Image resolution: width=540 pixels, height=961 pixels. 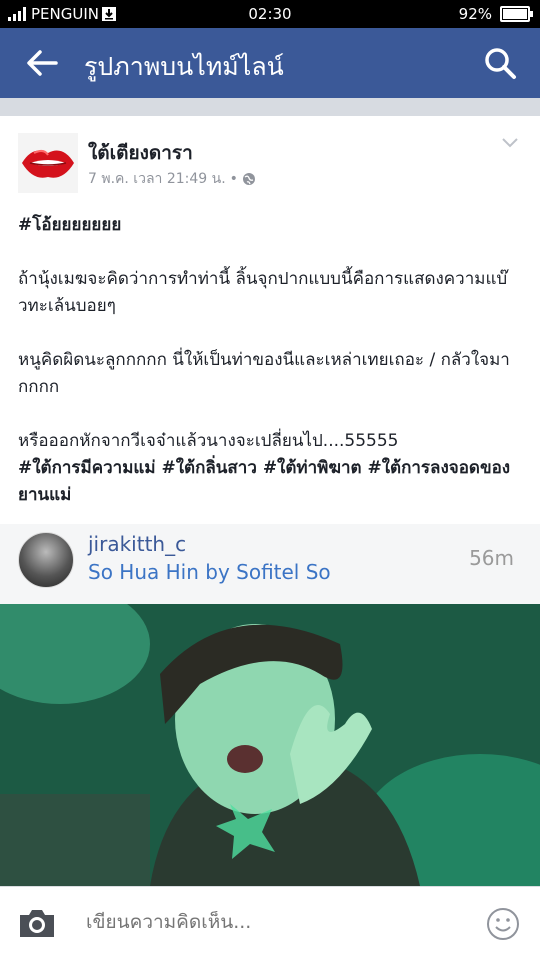 I want to click on instagram-time: 56m, so click(x=491, y=558).